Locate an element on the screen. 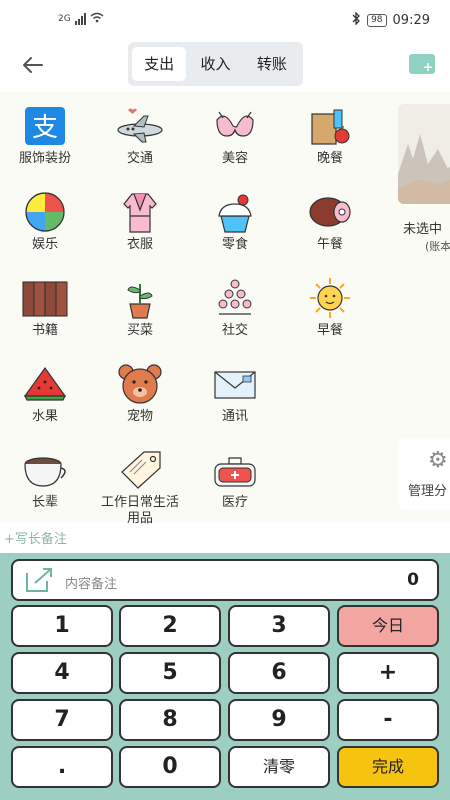 This screenshot has height=800, width=450. ledger-side-panel: 未选中 (账本 ⚙ 管理分 is located at coordinates (422, 307).